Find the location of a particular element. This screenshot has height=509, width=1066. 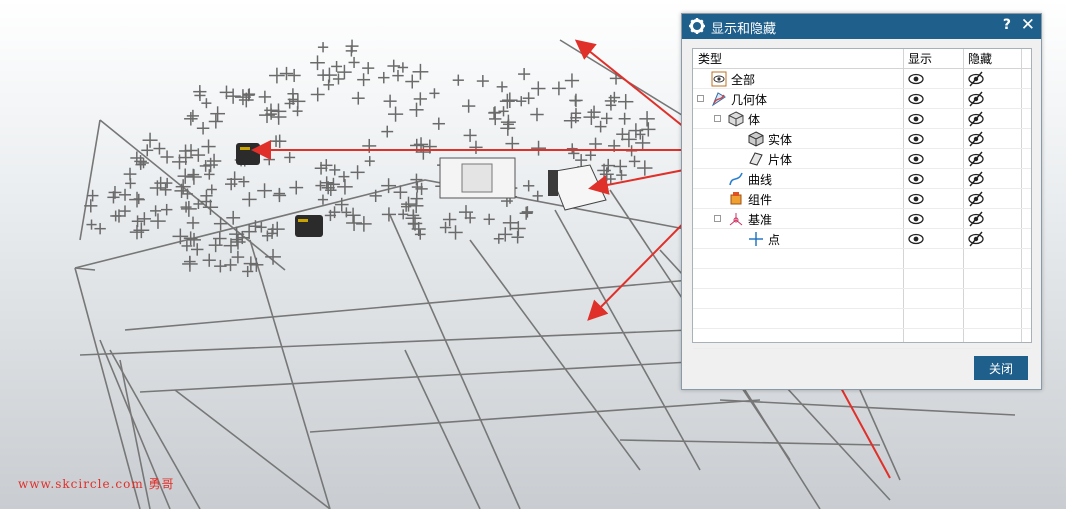

datum-icon is located at coordinates (736, 219).